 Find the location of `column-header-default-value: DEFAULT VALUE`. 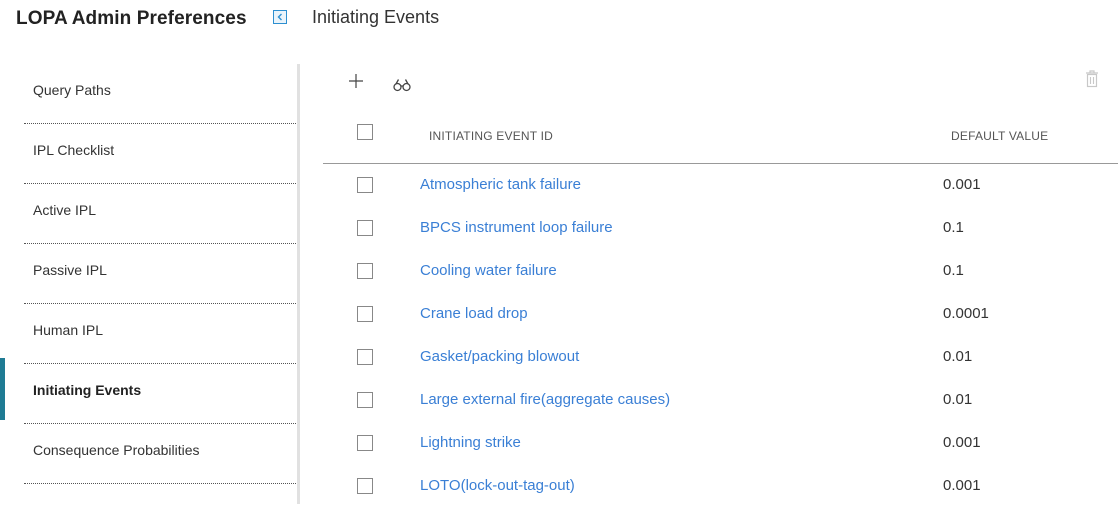

column-header-default-value: DEFAULT VALUE is located at coordinates (999, 136).